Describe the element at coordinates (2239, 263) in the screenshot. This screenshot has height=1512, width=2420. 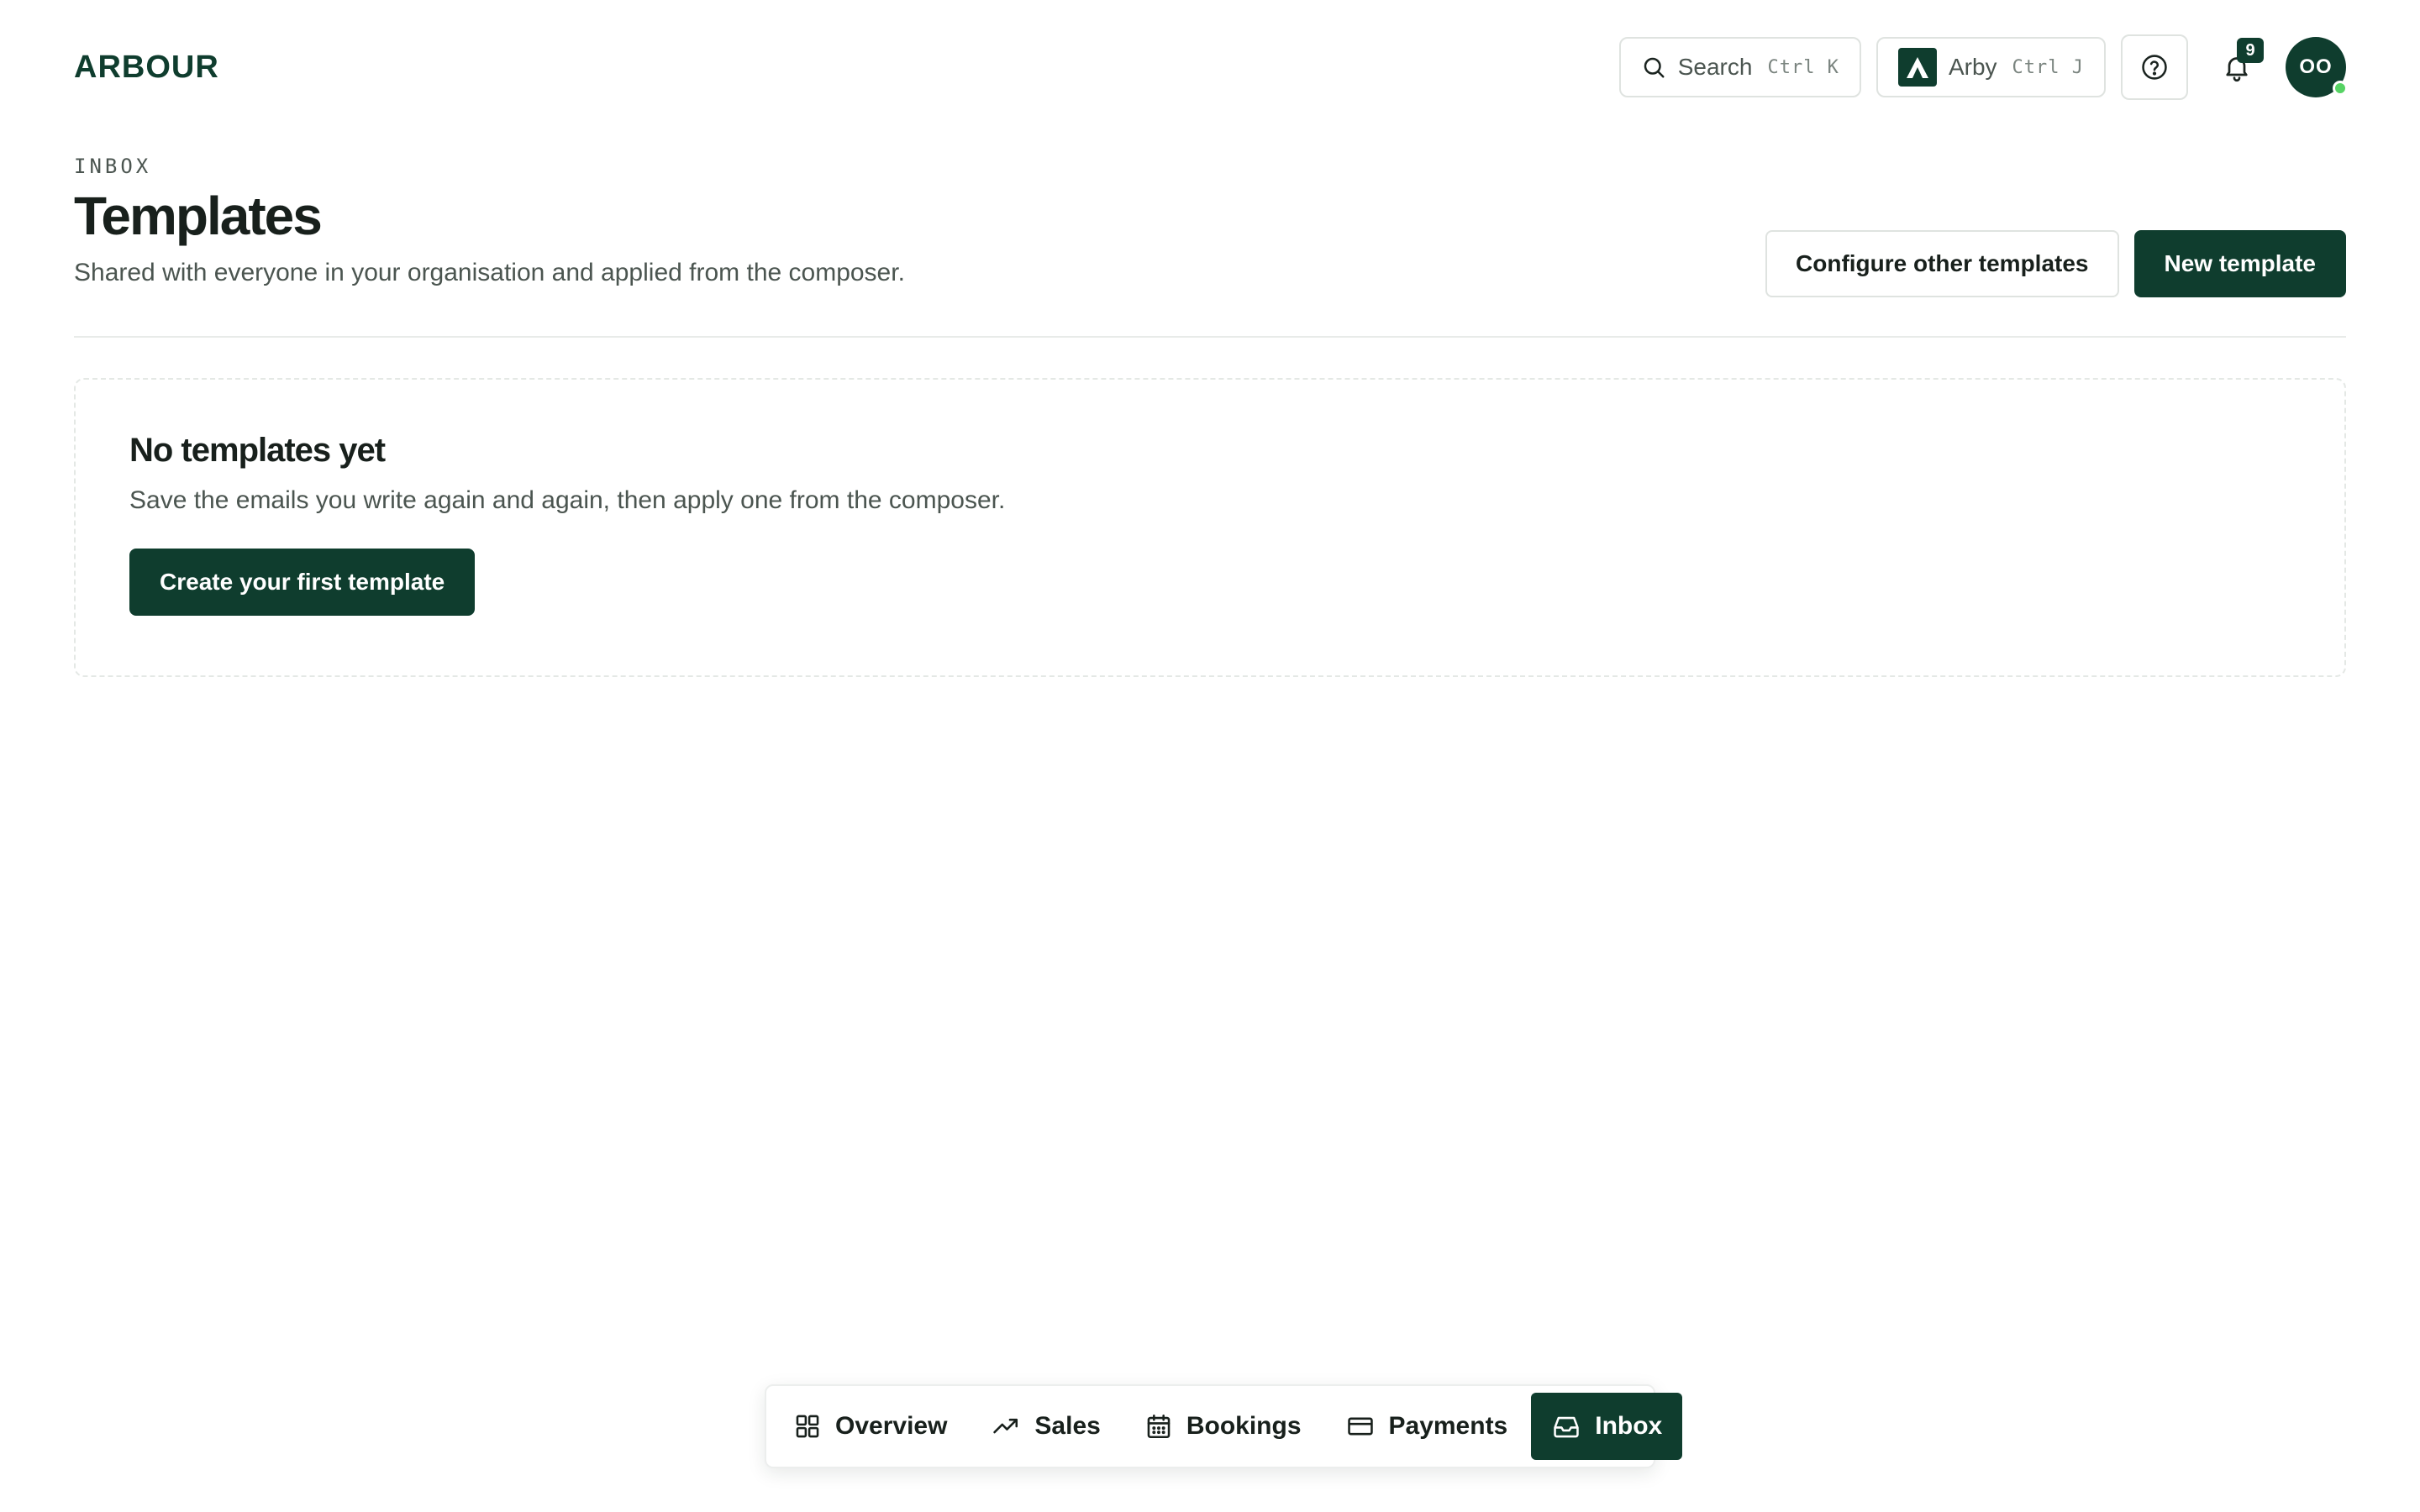
I see `new-template-button: New template` at that location.